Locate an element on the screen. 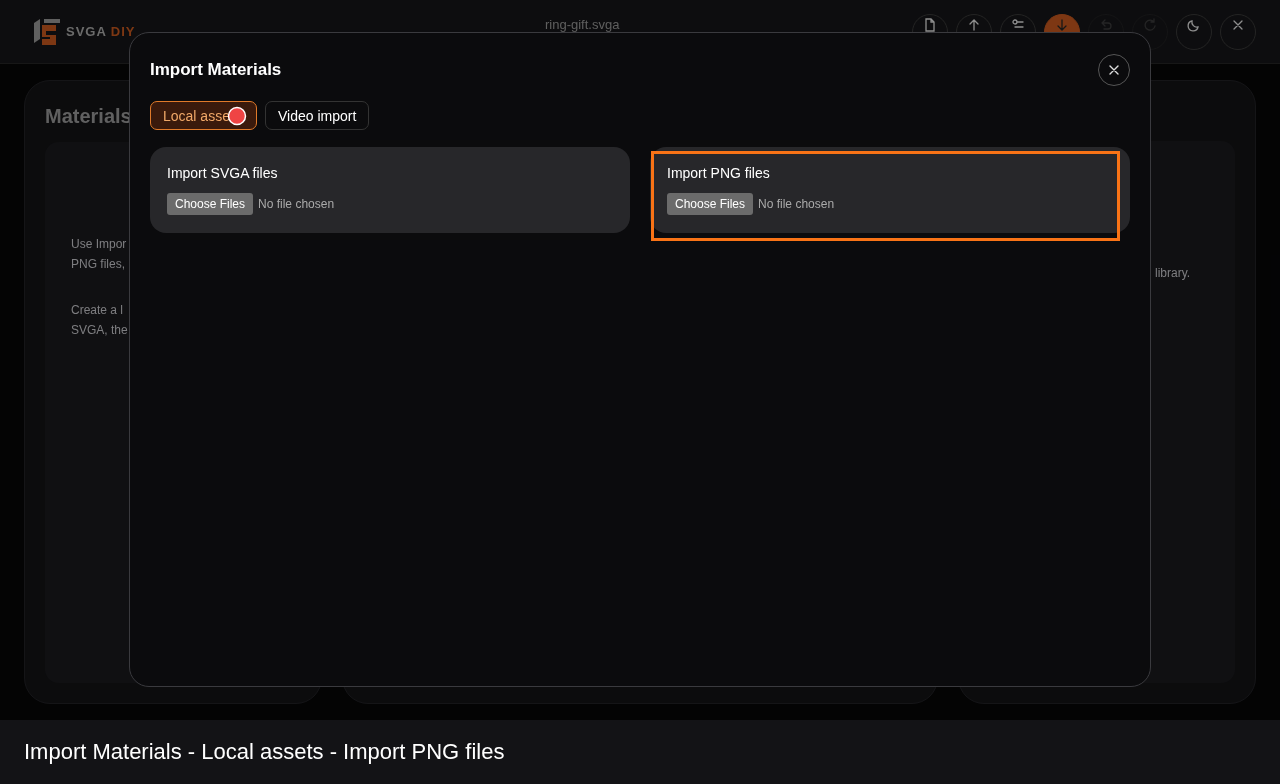  card-title: Import PNG files is located at coordinates (719, 173).